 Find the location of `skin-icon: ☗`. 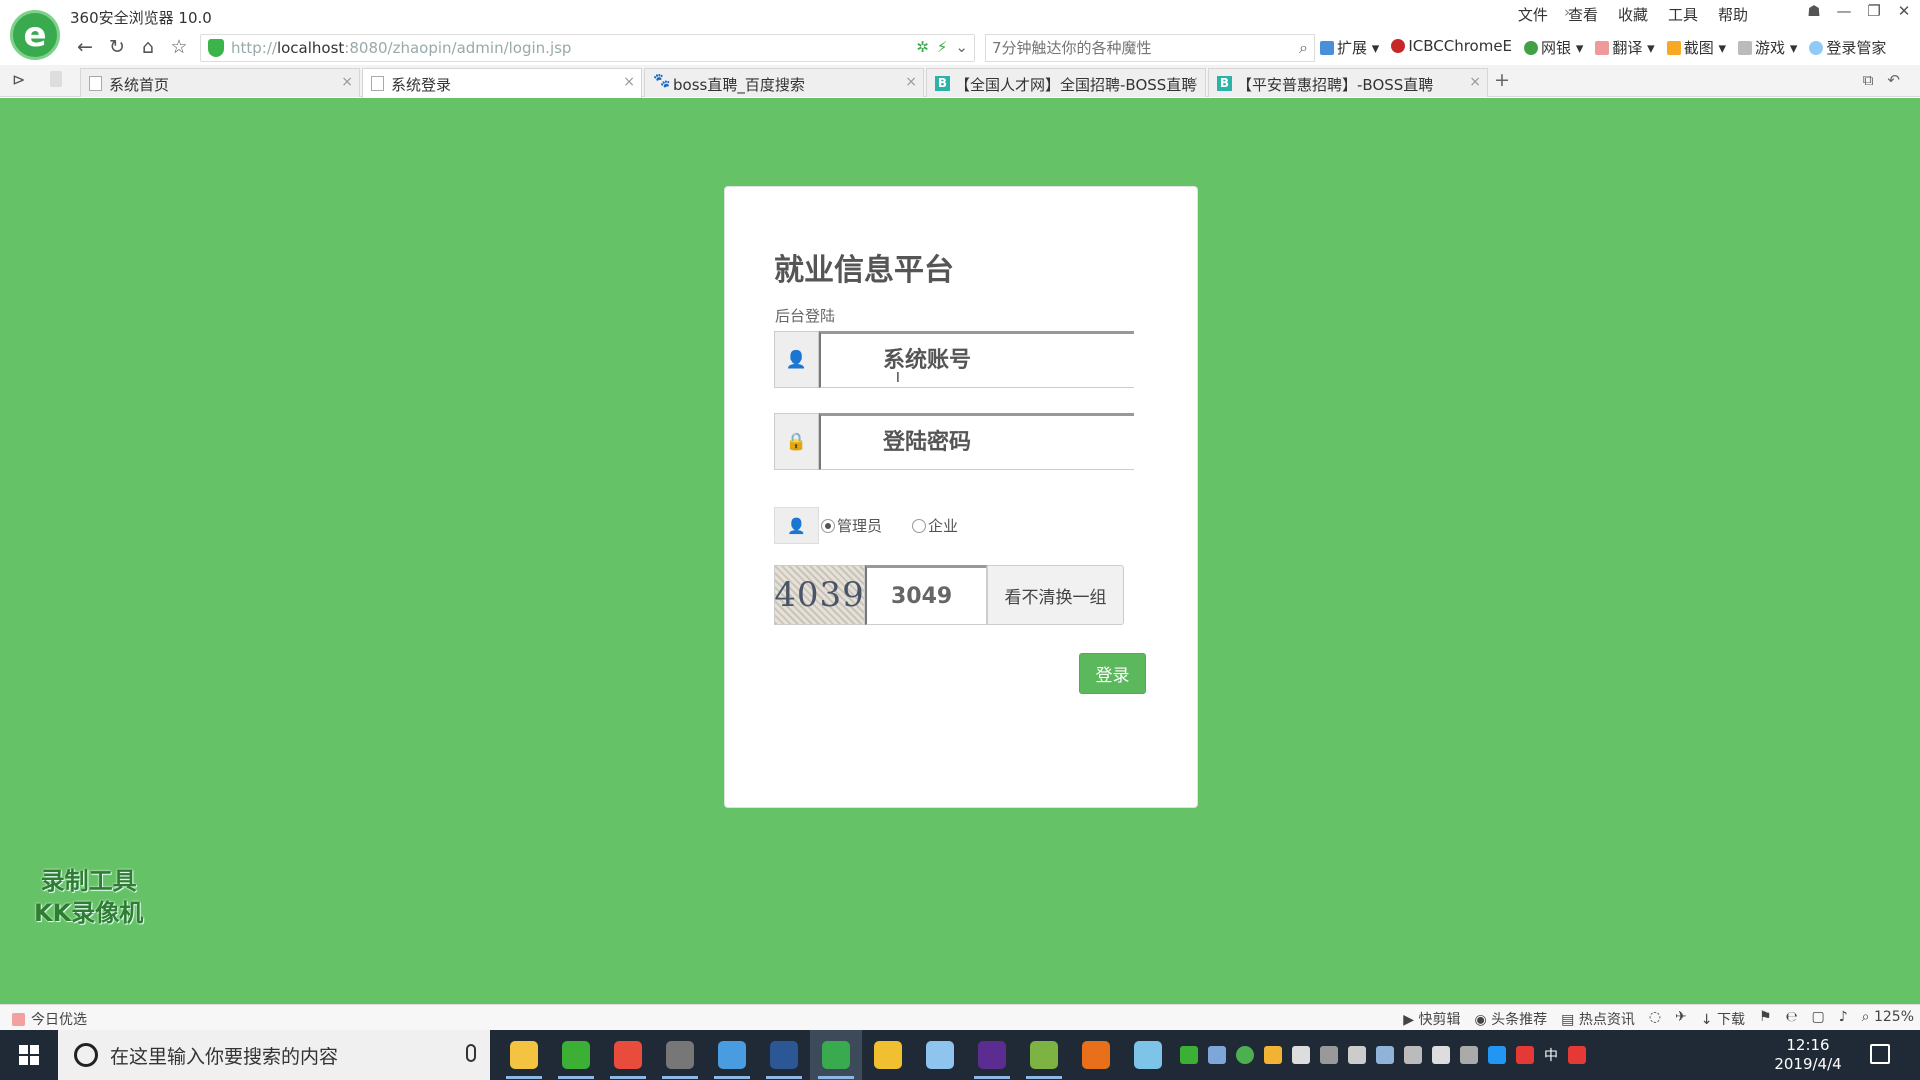

skin-icon: ☗ is located at coordinates (1814, 11).